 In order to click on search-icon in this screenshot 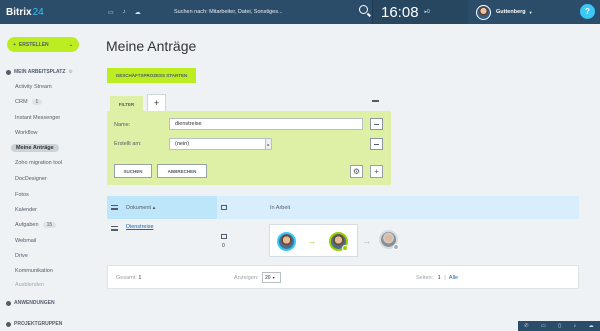, I will do `click(363, 9)`.